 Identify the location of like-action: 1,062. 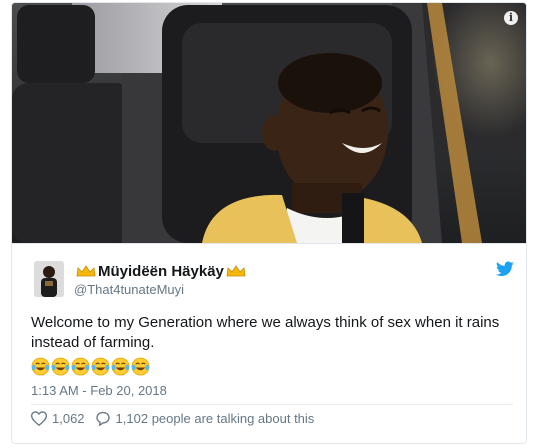
(58, 418).